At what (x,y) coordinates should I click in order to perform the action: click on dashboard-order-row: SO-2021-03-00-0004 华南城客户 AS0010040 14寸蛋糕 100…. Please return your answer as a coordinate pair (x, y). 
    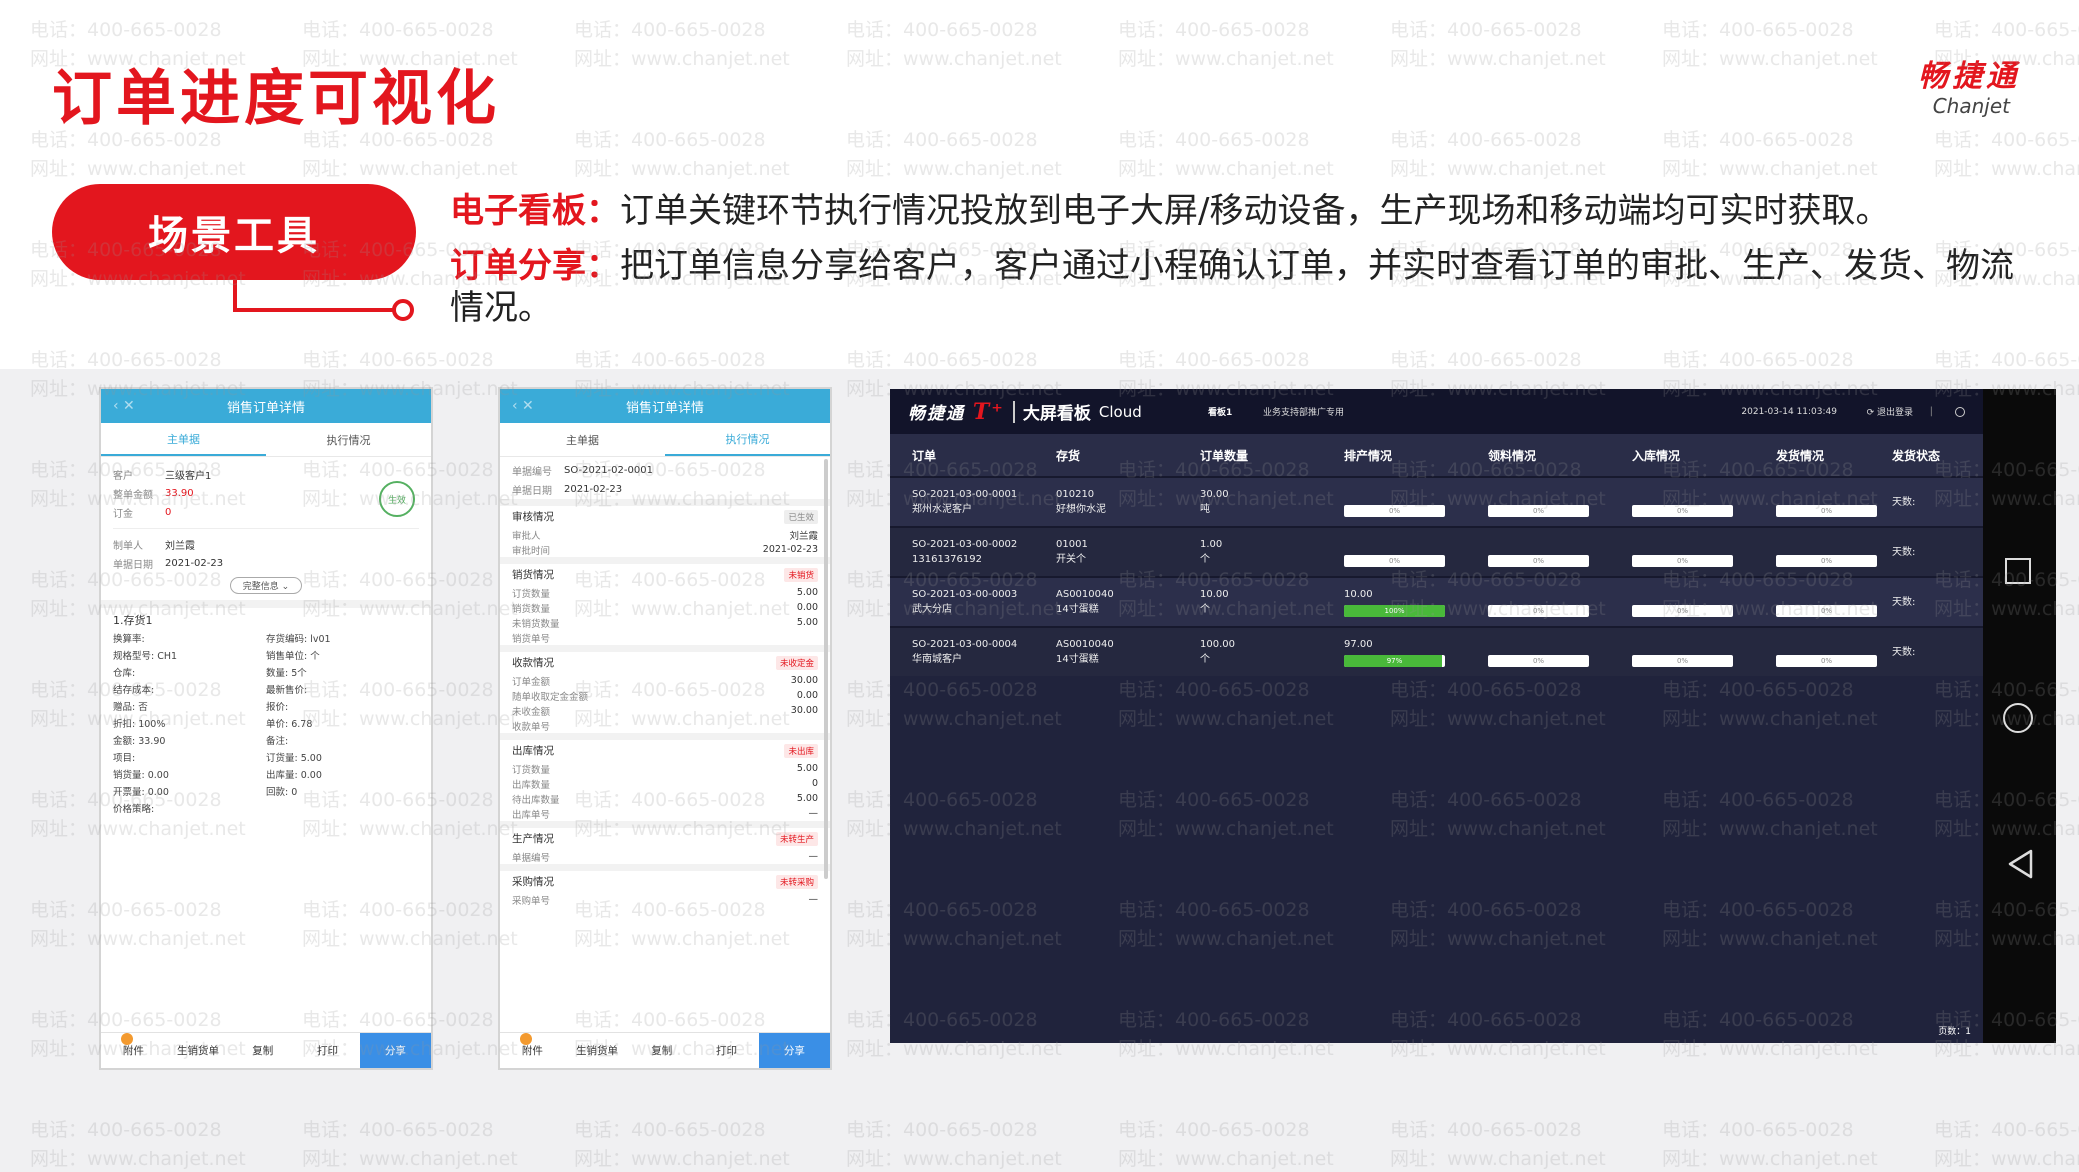
    Looking at the image, I should click on (1436, 651).